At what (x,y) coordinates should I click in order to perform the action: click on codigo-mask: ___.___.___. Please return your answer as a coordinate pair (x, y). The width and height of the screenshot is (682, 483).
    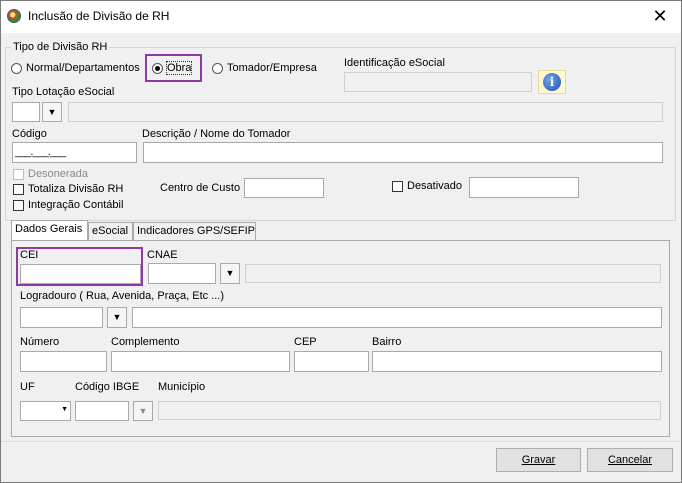
    Looking at the image, I should click on (40, 152).